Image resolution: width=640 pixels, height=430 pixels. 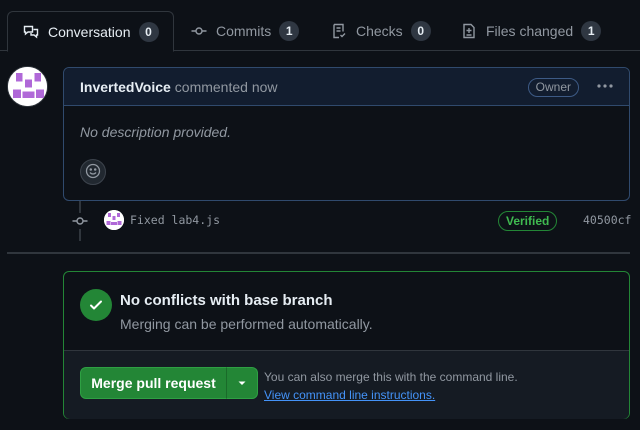 What do you see at coordinates (320, 221) in the screenshot?
I see `timeline-commit: Fixed lab4.js Verified 40500cf` at bounding box center [320, 221].